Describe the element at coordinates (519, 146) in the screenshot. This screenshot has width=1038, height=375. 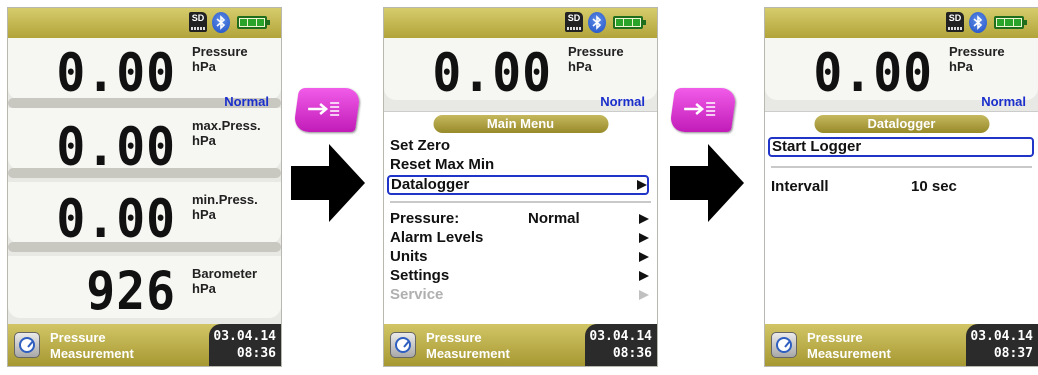
I see `menu-item-set-zero: Set Zero` at that location.